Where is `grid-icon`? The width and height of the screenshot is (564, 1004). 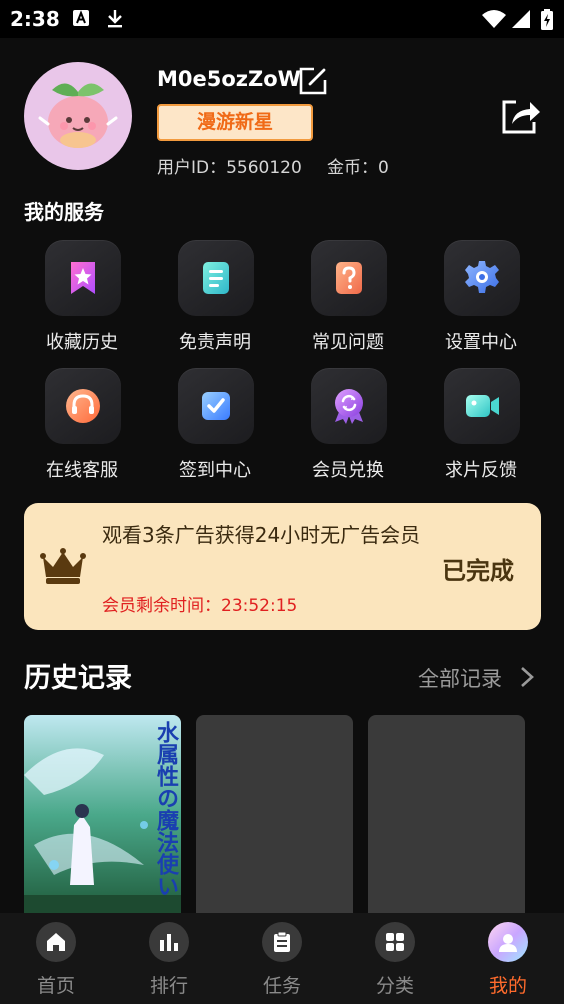 grid-icon is located at coordinates (395, 942).